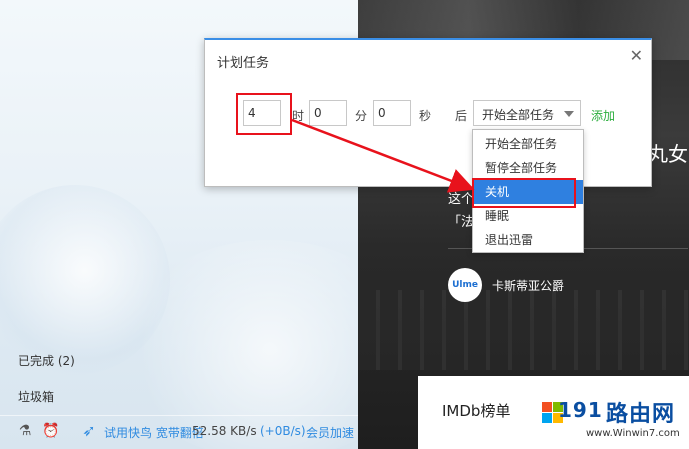 This screenshot has height=449, width=689. I want to click on chevron-down-icon, so click(569, 114).